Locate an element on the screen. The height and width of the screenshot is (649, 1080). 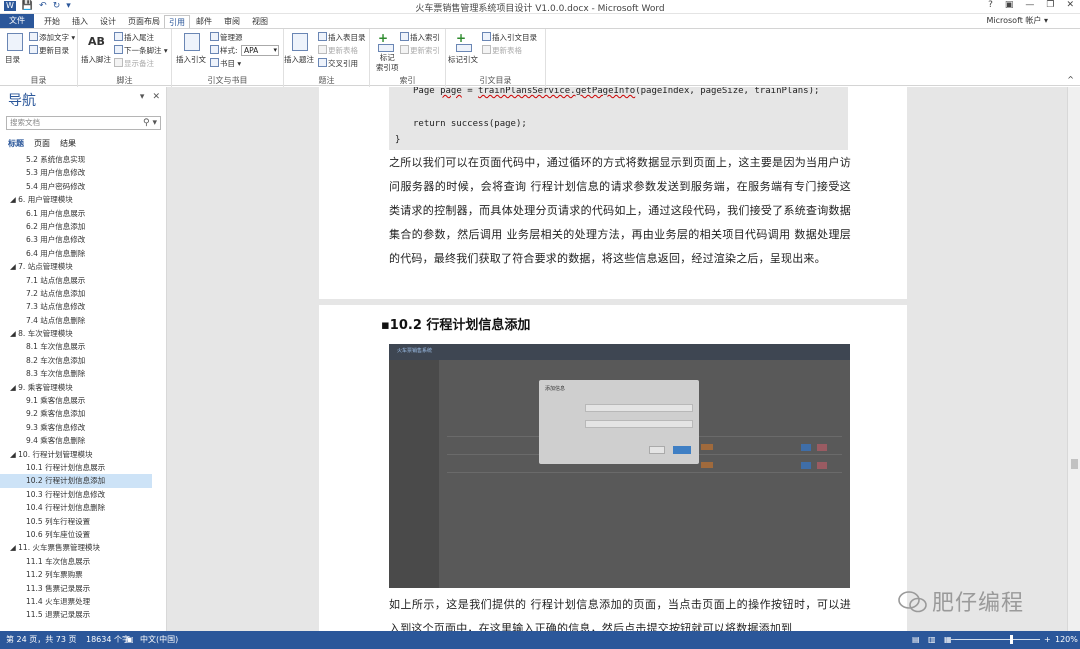
toc-button: 目录 is located at coordinates (12, 59).